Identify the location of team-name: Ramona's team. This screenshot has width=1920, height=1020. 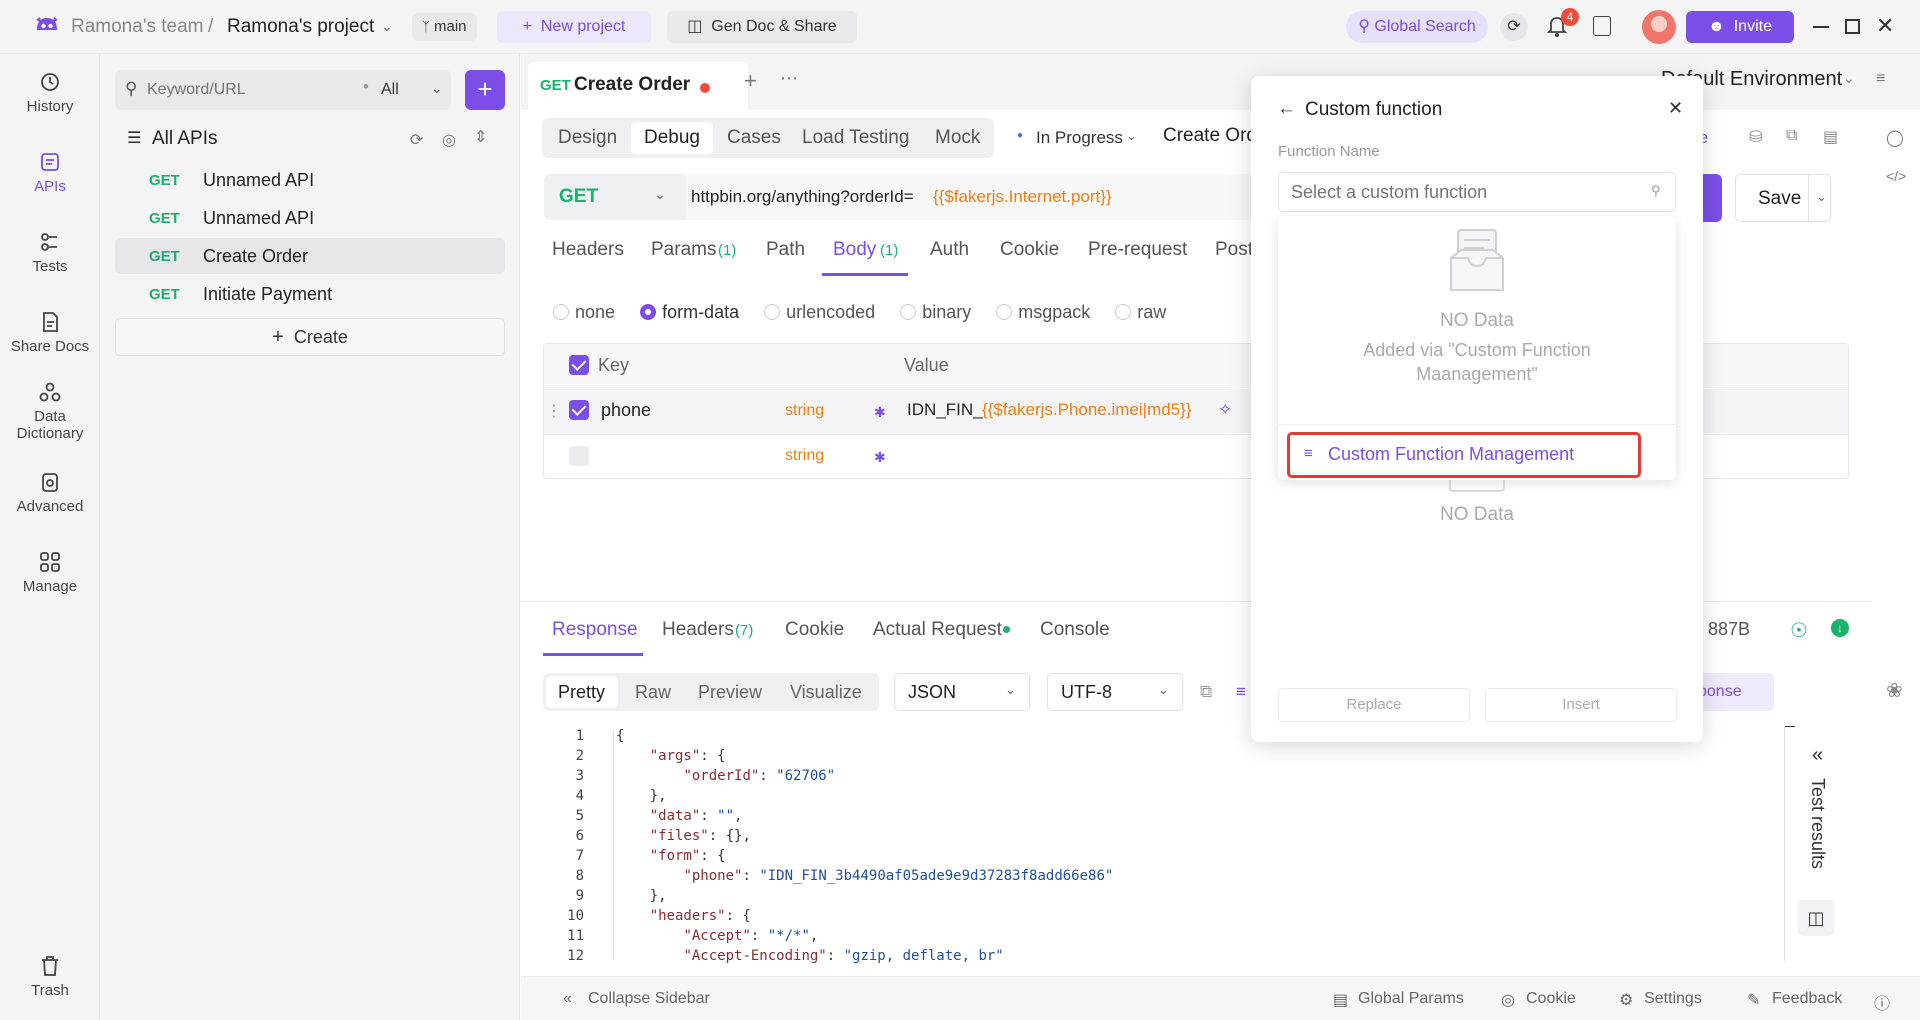
(137, 27).